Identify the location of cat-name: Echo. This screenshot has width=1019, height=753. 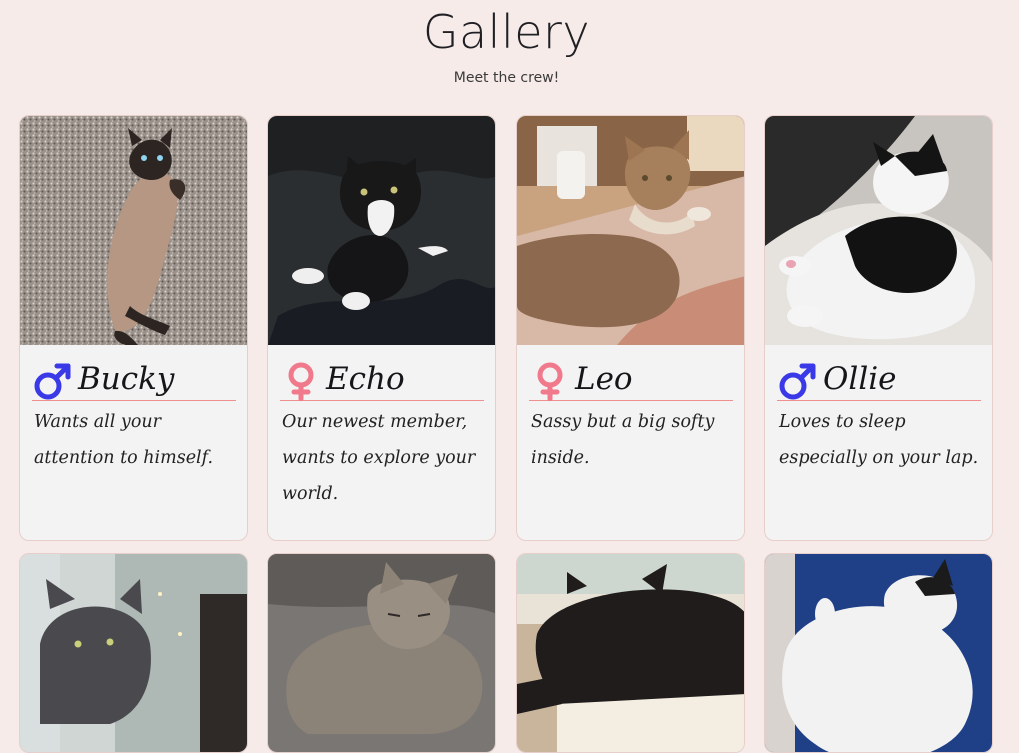
(365, 379).